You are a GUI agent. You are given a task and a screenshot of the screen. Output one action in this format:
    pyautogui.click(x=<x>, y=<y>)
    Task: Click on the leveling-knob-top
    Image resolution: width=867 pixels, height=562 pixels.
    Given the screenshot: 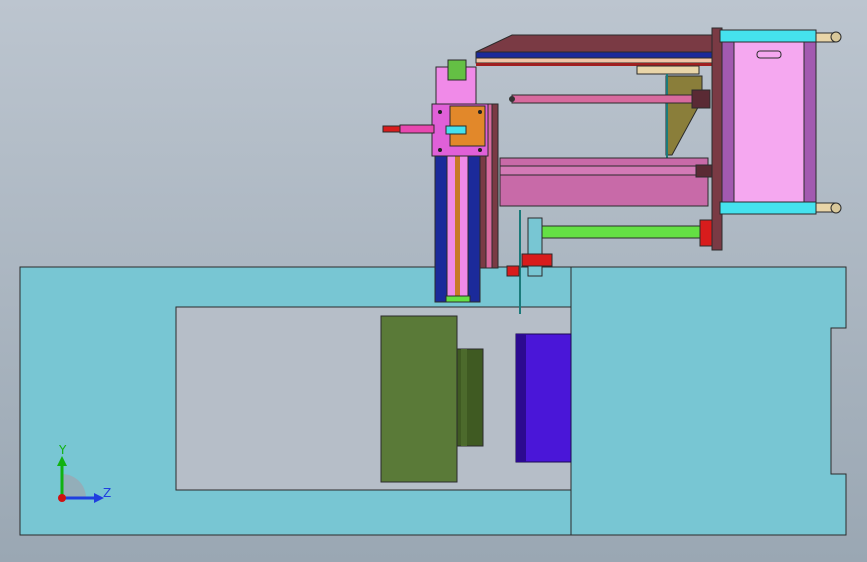 What is the action you would take?
    pyautogui.click(x=836, y=37)
    